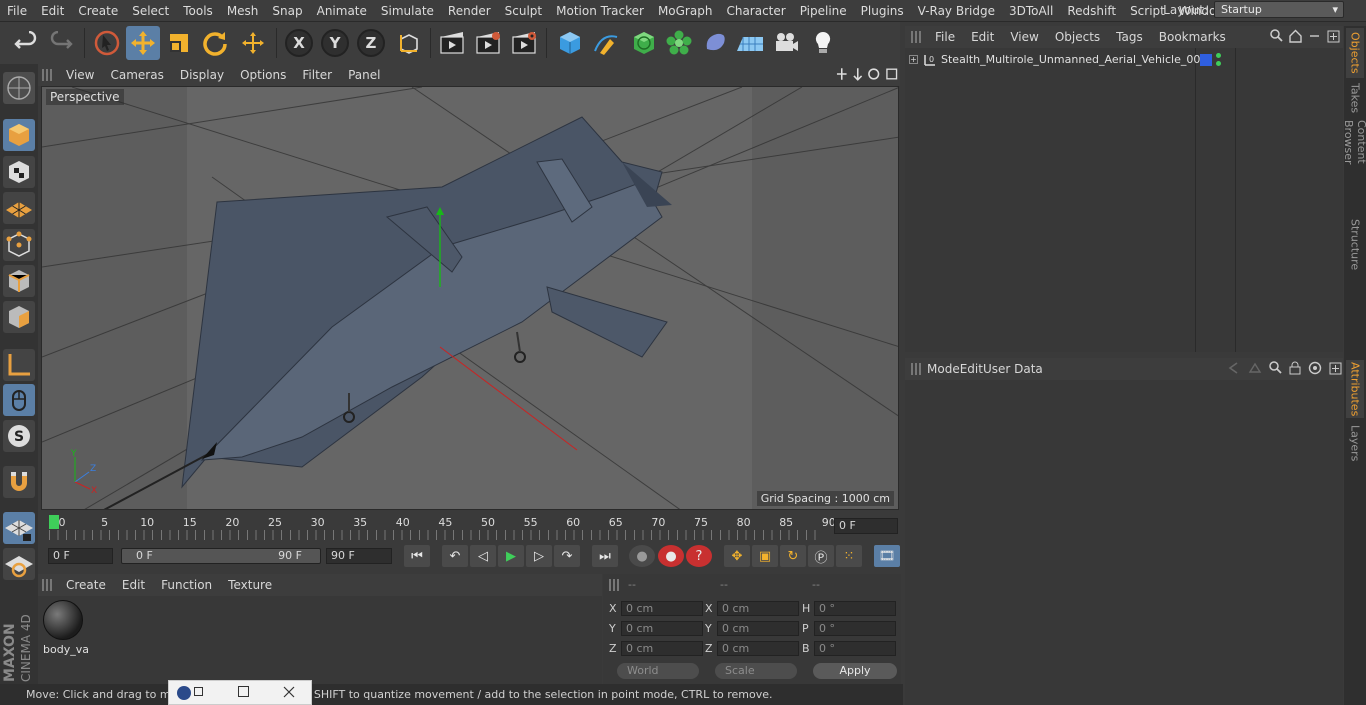 This screenshot has width=1366, height=705. Describe the element at coordinates (253, 43) in the screenshot. I see `transform-tool-icon` at that location.